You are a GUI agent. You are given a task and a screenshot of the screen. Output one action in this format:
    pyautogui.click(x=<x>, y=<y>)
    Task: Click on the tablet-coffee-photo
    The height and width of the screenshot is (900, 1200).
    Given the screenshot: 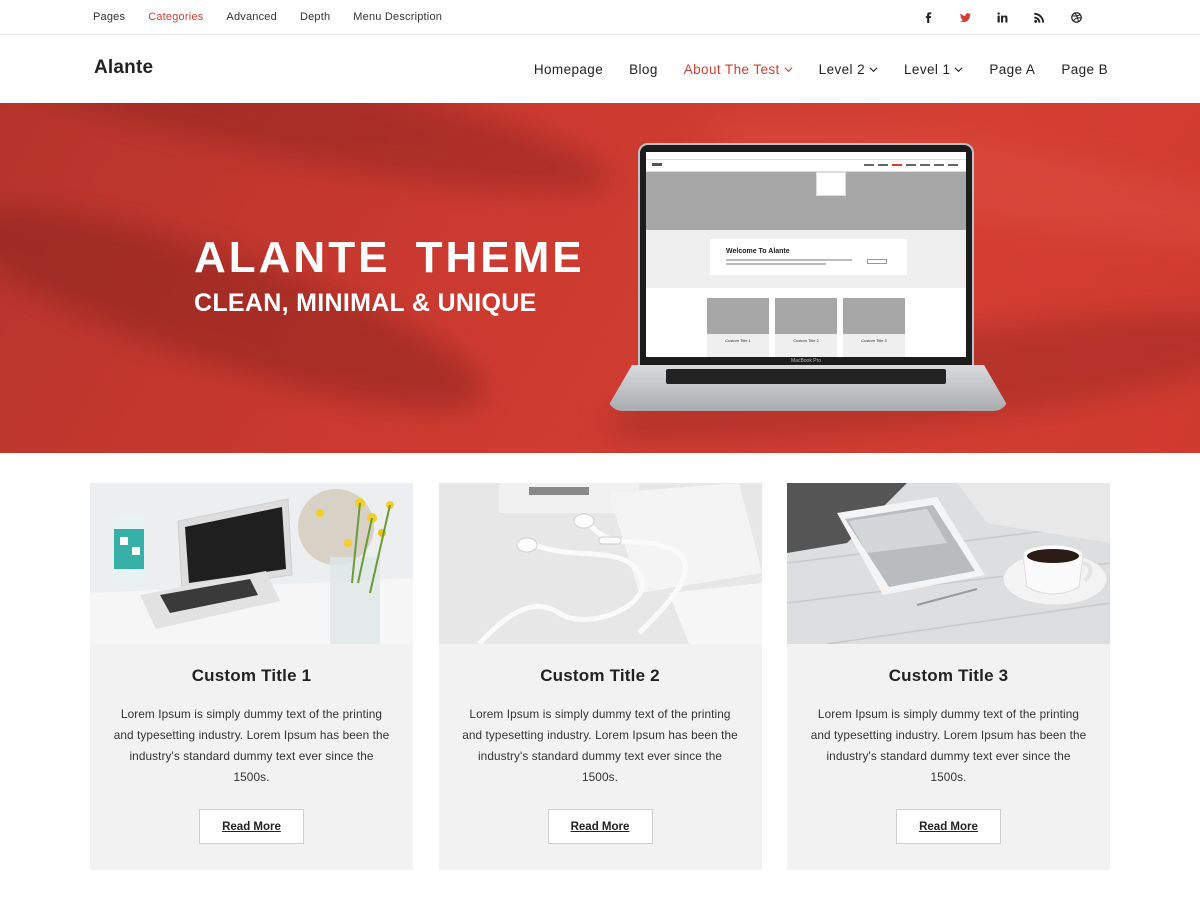 What is the action you would take?
    pyautogui.click(x=948, y=563)
    